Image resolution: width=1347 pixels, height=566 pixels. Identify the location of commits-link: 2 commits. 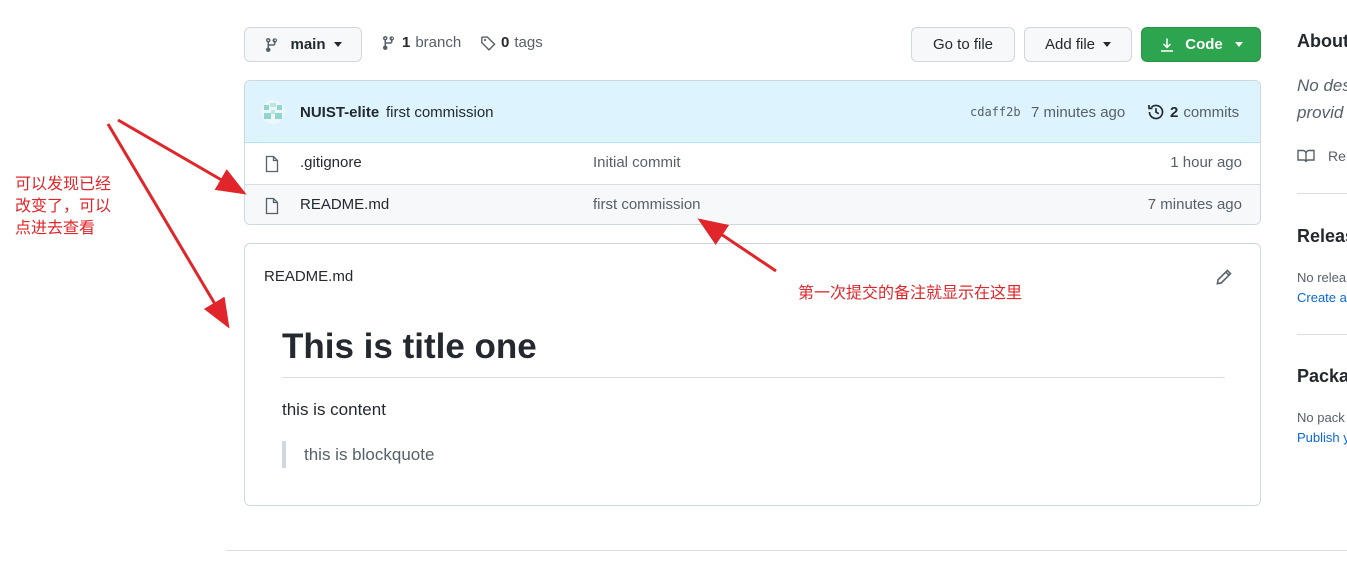
(1193, 112).